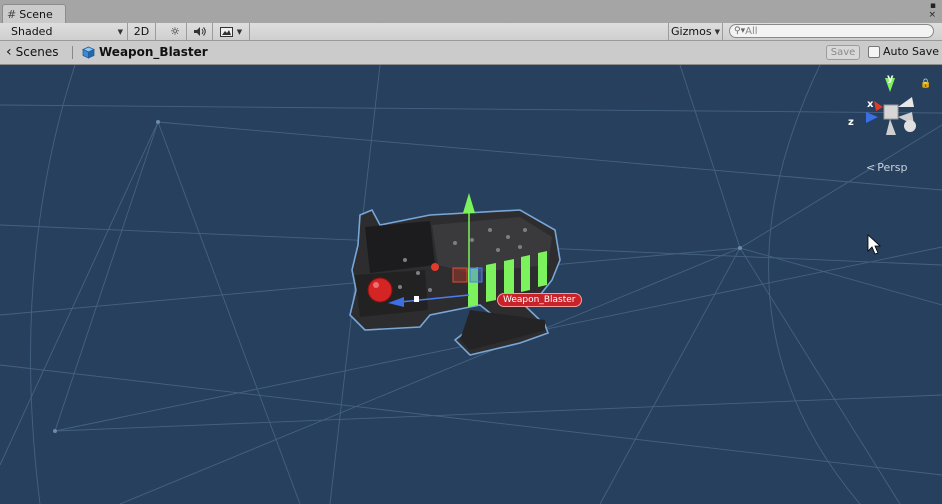 The height and width of the screenshot is (504, 942). What do you see at coordinates (64, 31) in the screenshot?
I see `shading-mode-dropdown: Shaded ▼` at bounding box center [64, 31].